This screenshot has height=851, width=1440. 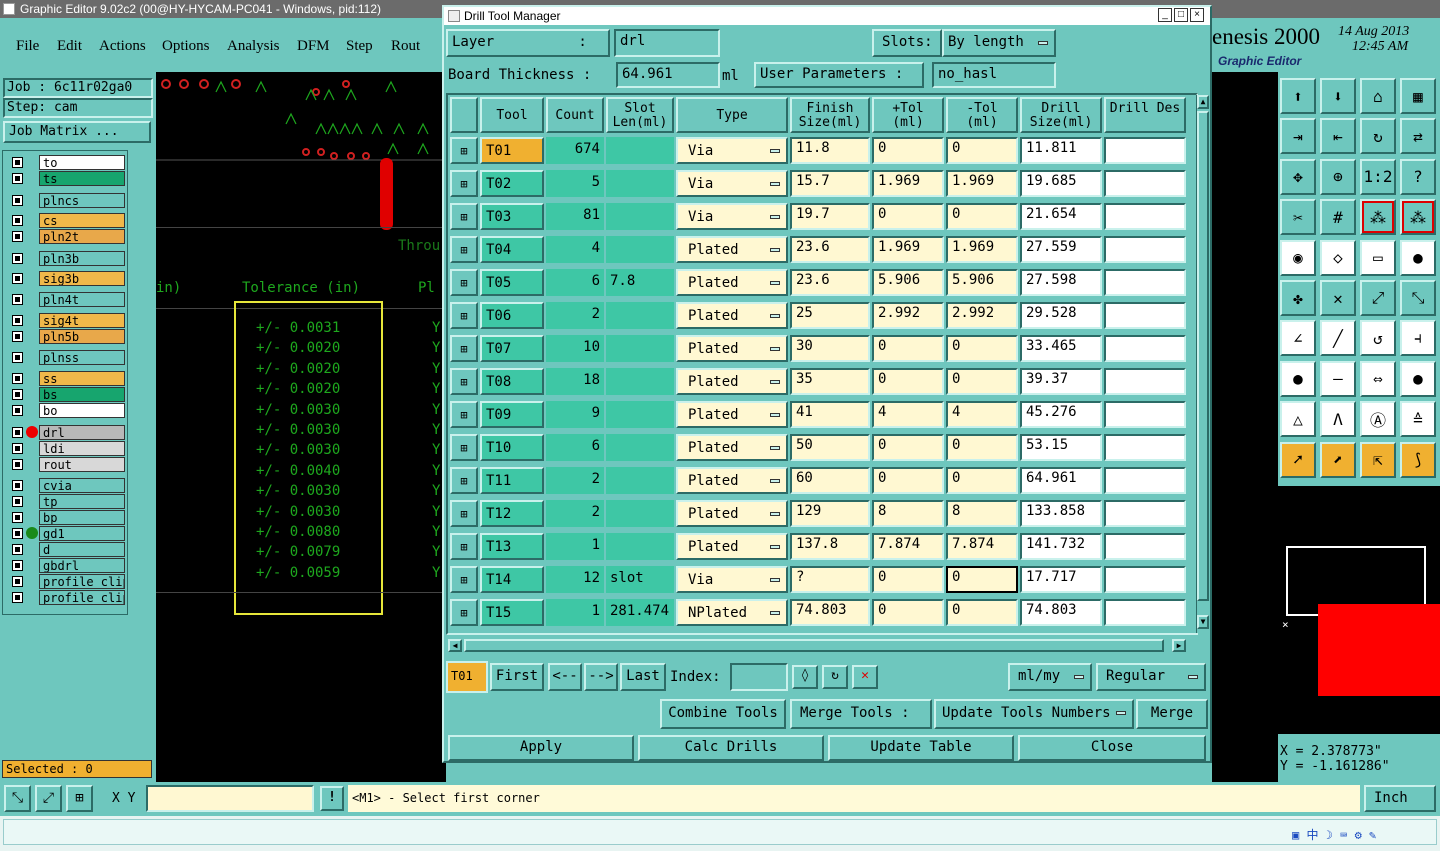 I want to click on layer-name: pln5b, so click(x=82, y=336).